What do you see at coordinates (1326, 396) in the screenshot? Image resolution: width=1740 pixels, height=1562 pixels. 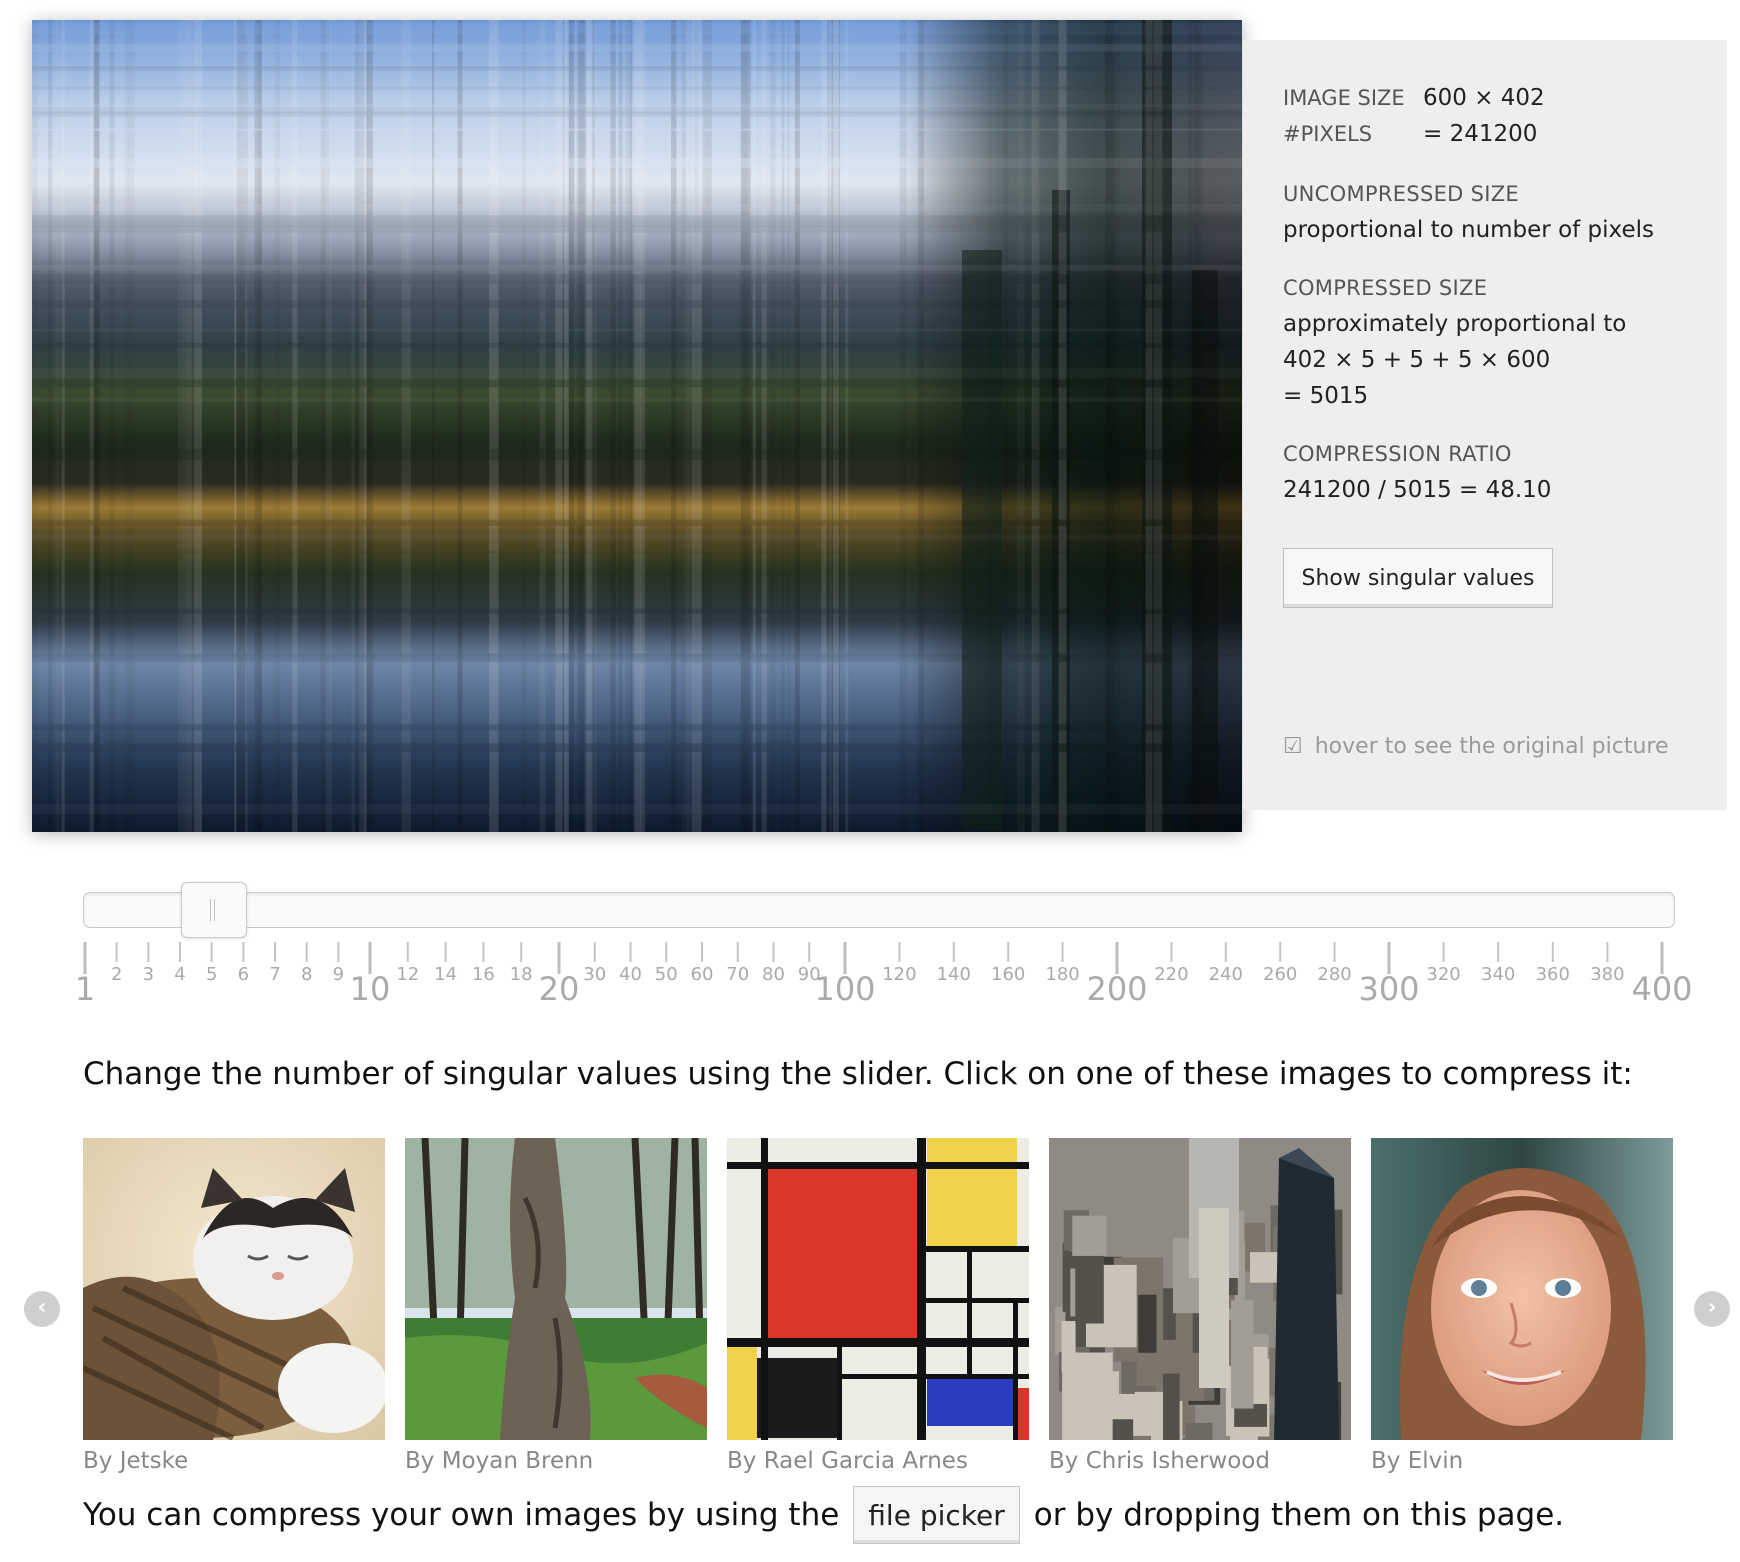 I see `compressed-line-3: = 5015` at bounding box center [1326, 396].